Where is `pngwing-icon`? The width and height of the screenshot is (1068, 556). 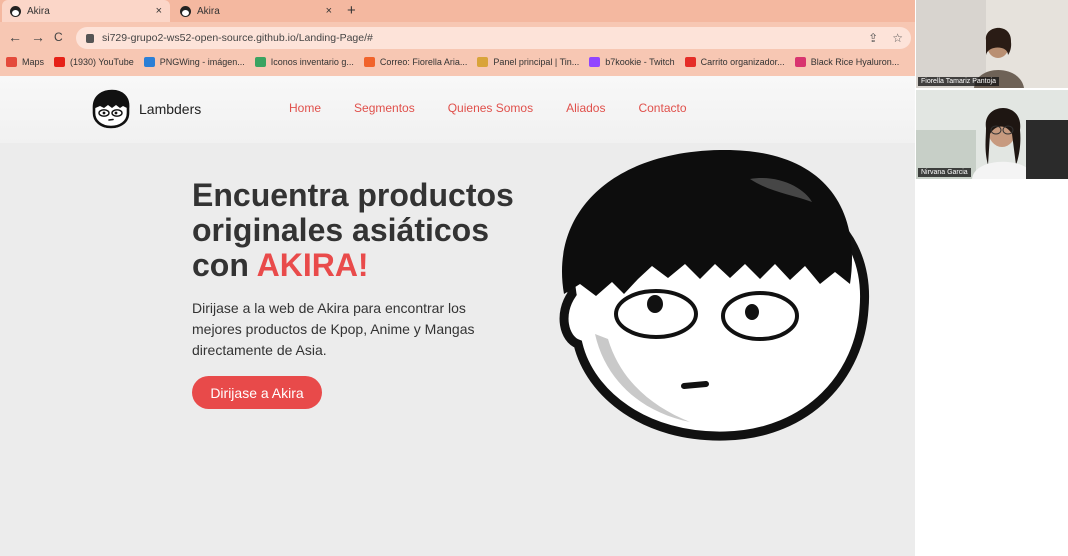 pngwing-icon is located at coordinates (149, 62).